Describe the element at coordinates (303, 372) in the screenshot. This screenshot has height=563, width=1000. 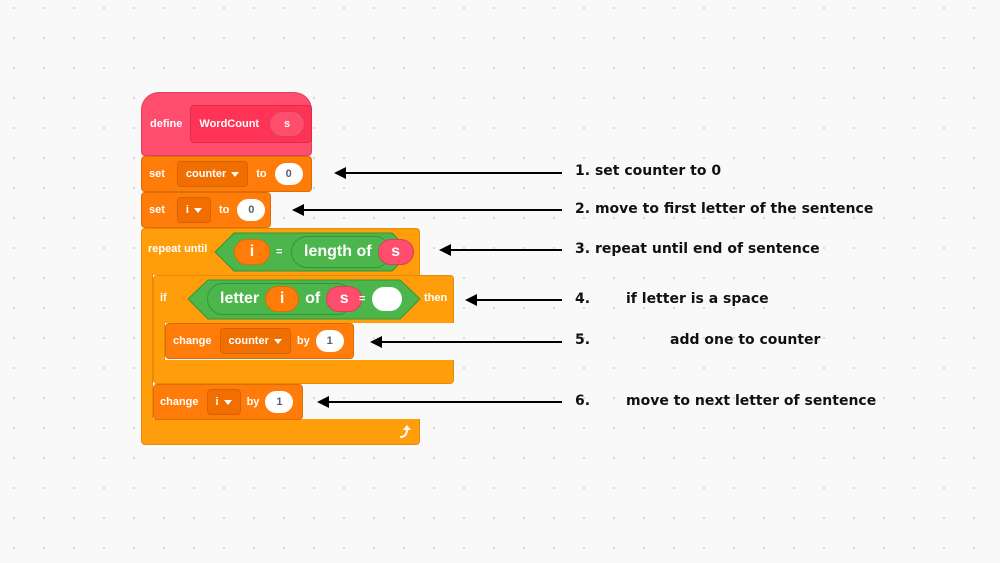
I see `if-bottom` at that location.